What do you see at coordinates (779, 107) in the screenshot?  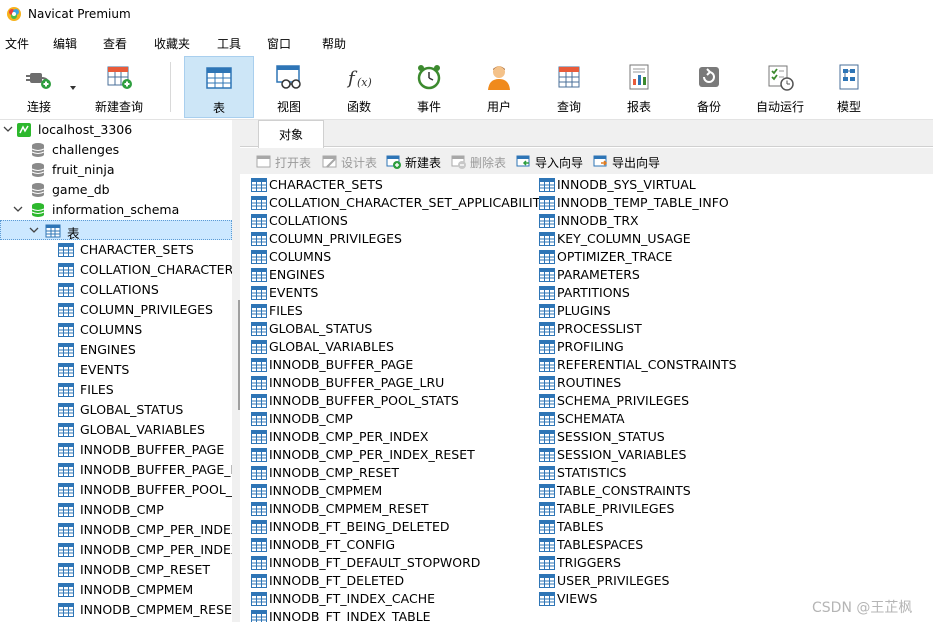 I see `automation-label: 自动运行` at bounding box center [779, 107].